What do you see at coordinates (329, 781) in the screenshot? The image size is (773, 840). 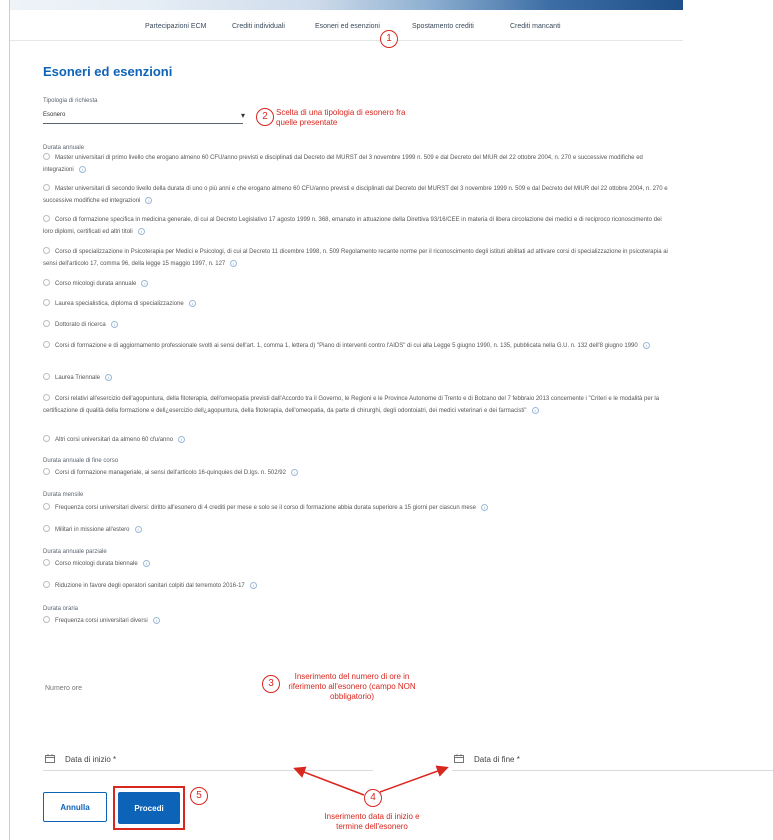 I see `annotation-arrow-start-date` at bounding box center [329, 781].